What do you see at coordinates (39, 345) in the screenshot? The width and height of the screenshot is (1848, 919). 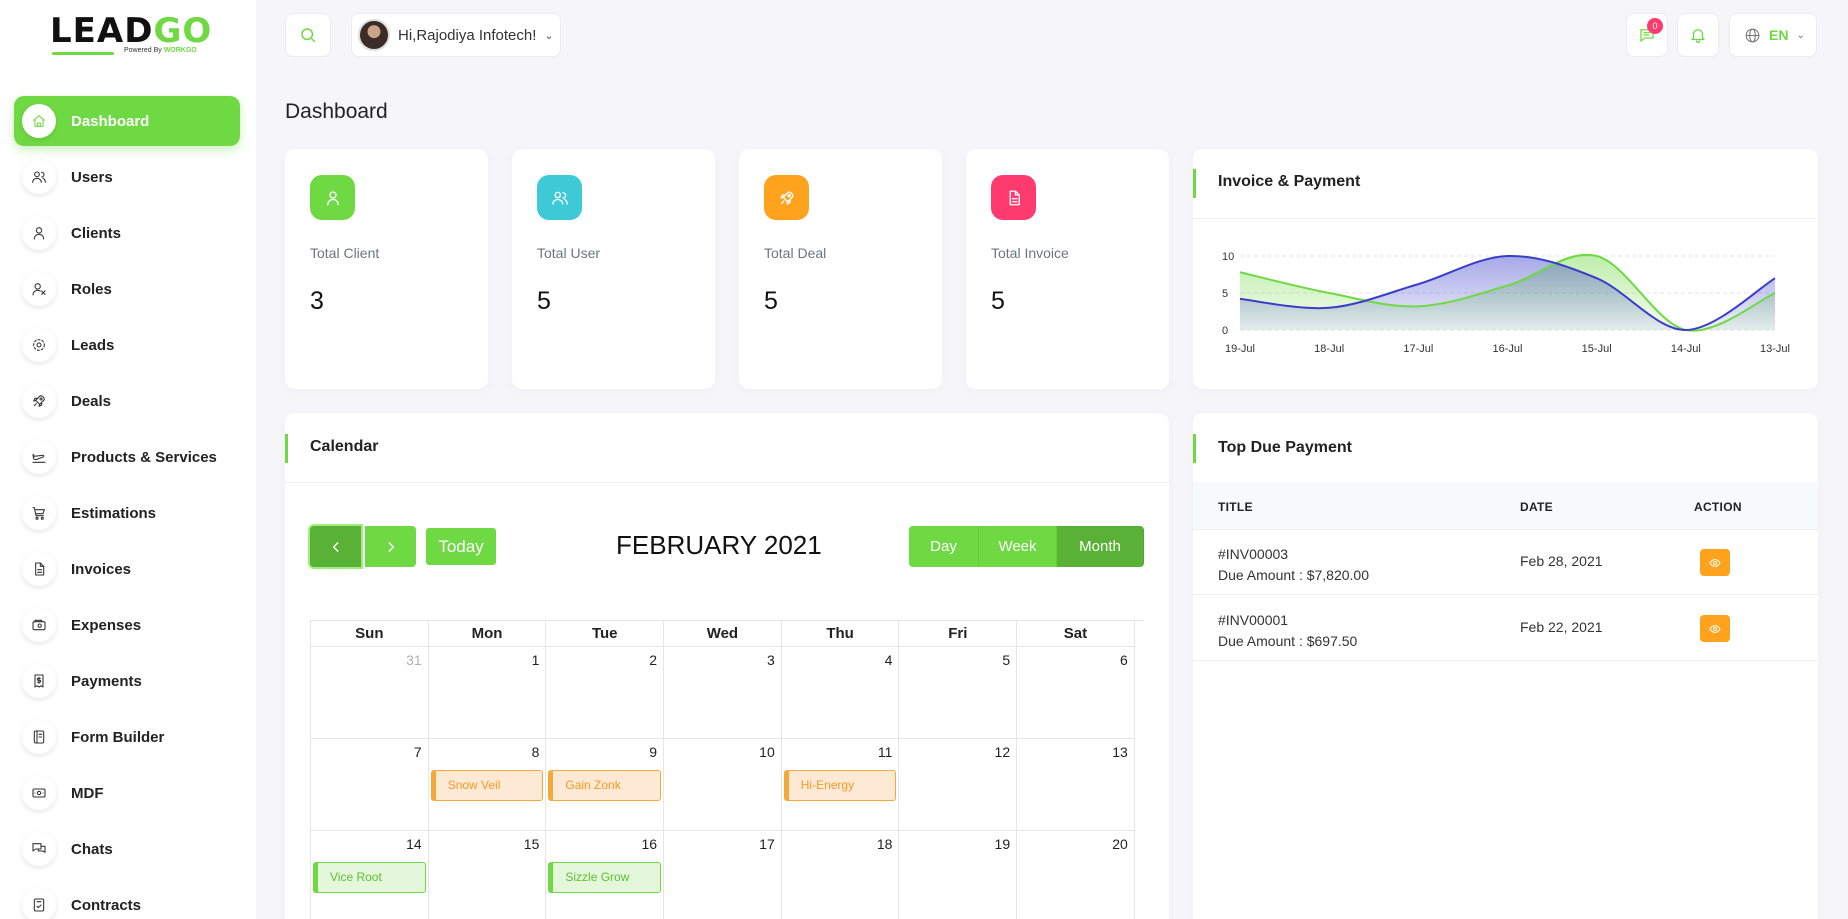 I see `target-icon` at bounding box center [39, 345].